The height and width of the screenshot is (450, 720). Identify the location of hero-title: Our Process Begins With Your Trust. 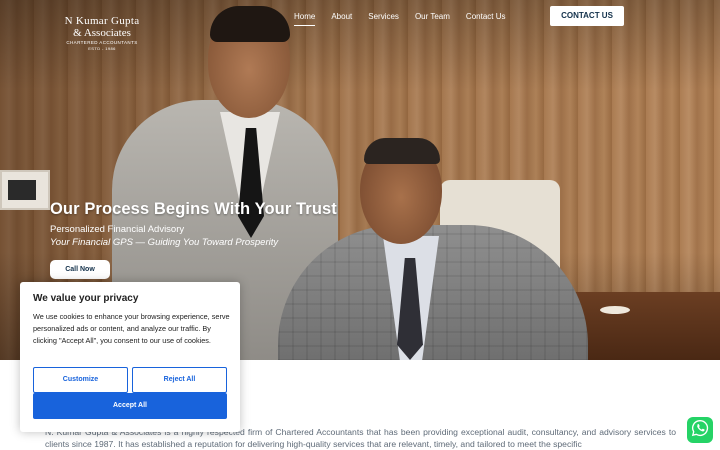
(193, 209).